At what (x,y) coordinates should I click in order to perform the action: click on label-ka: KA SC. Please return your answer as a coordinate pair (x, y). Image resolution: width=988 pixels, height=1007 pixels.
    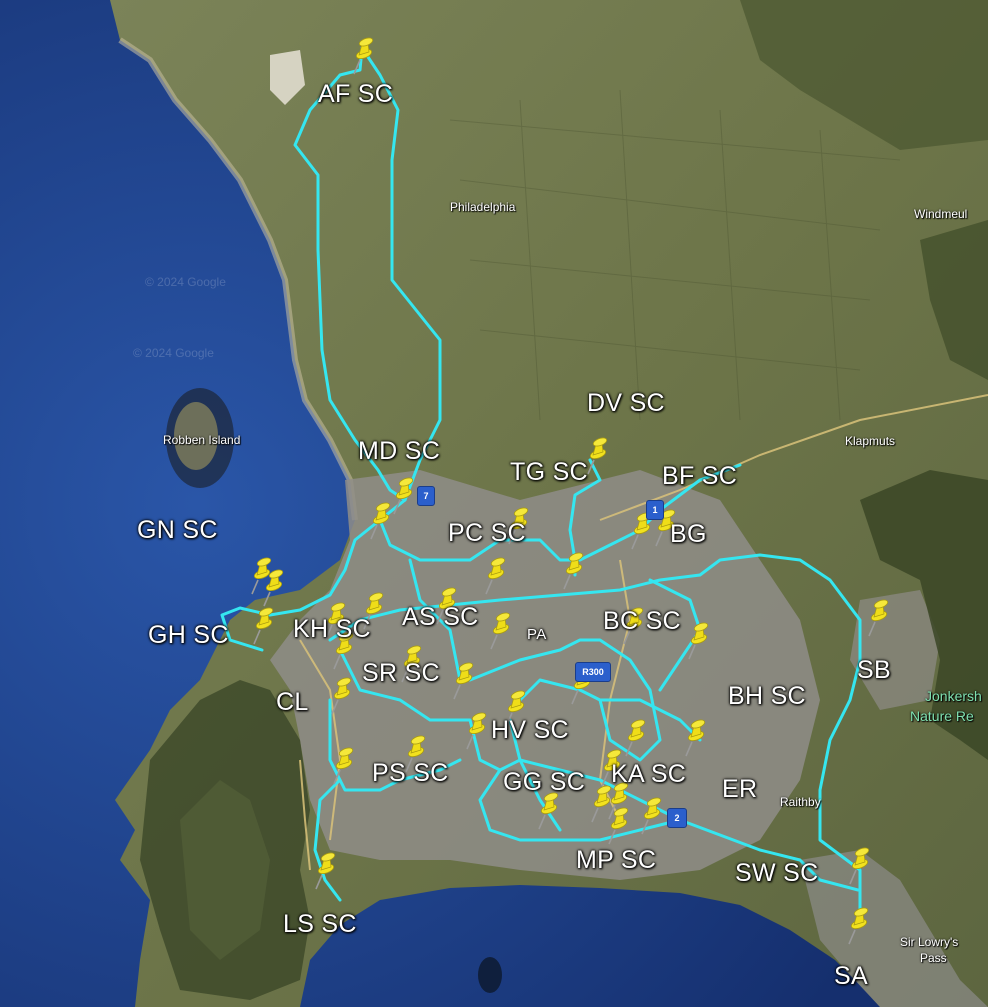
    Looking at the image, I should click on (649, 774).